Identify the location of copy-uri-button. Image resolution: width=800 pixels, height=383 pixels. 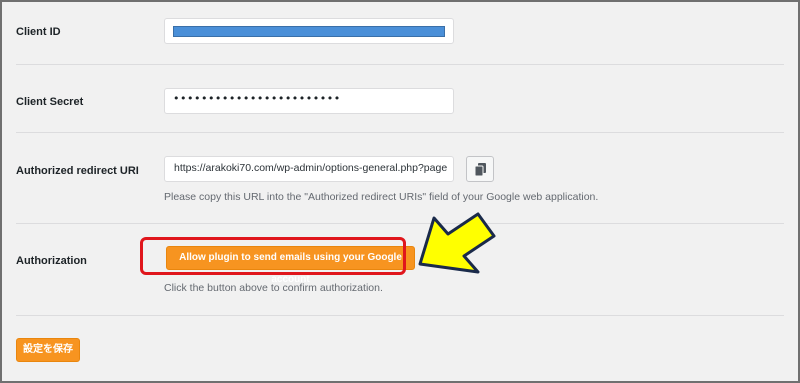
(480, 169).